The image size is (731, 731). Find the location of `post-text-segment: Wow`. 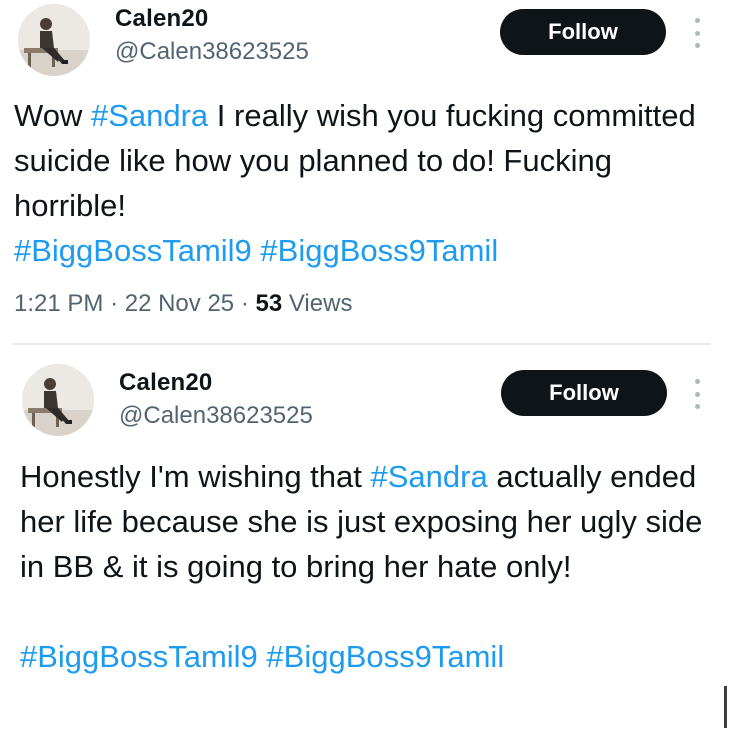

post-text-segment: Wow is located at coordinates (52, 115).